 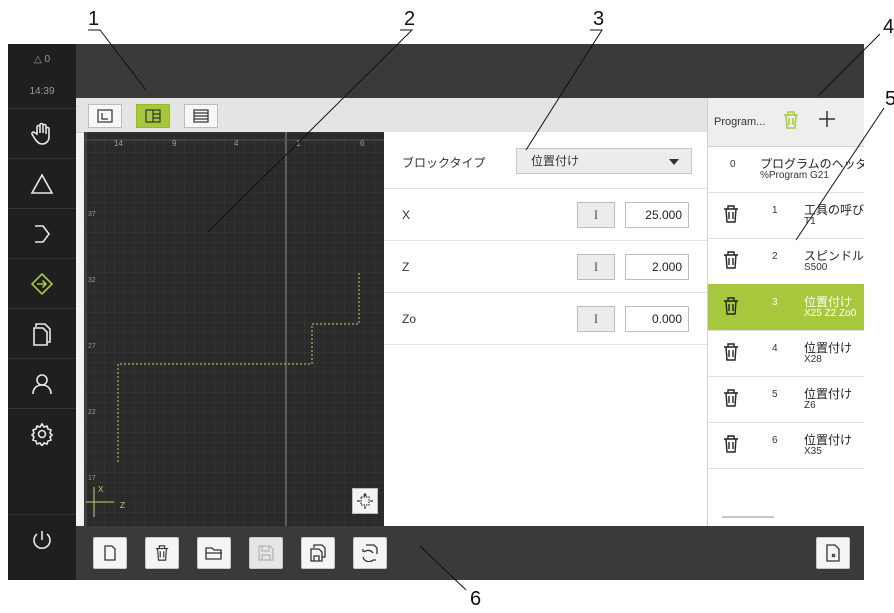 I want to click on field-label-x: X, so click(x=406, y=215).